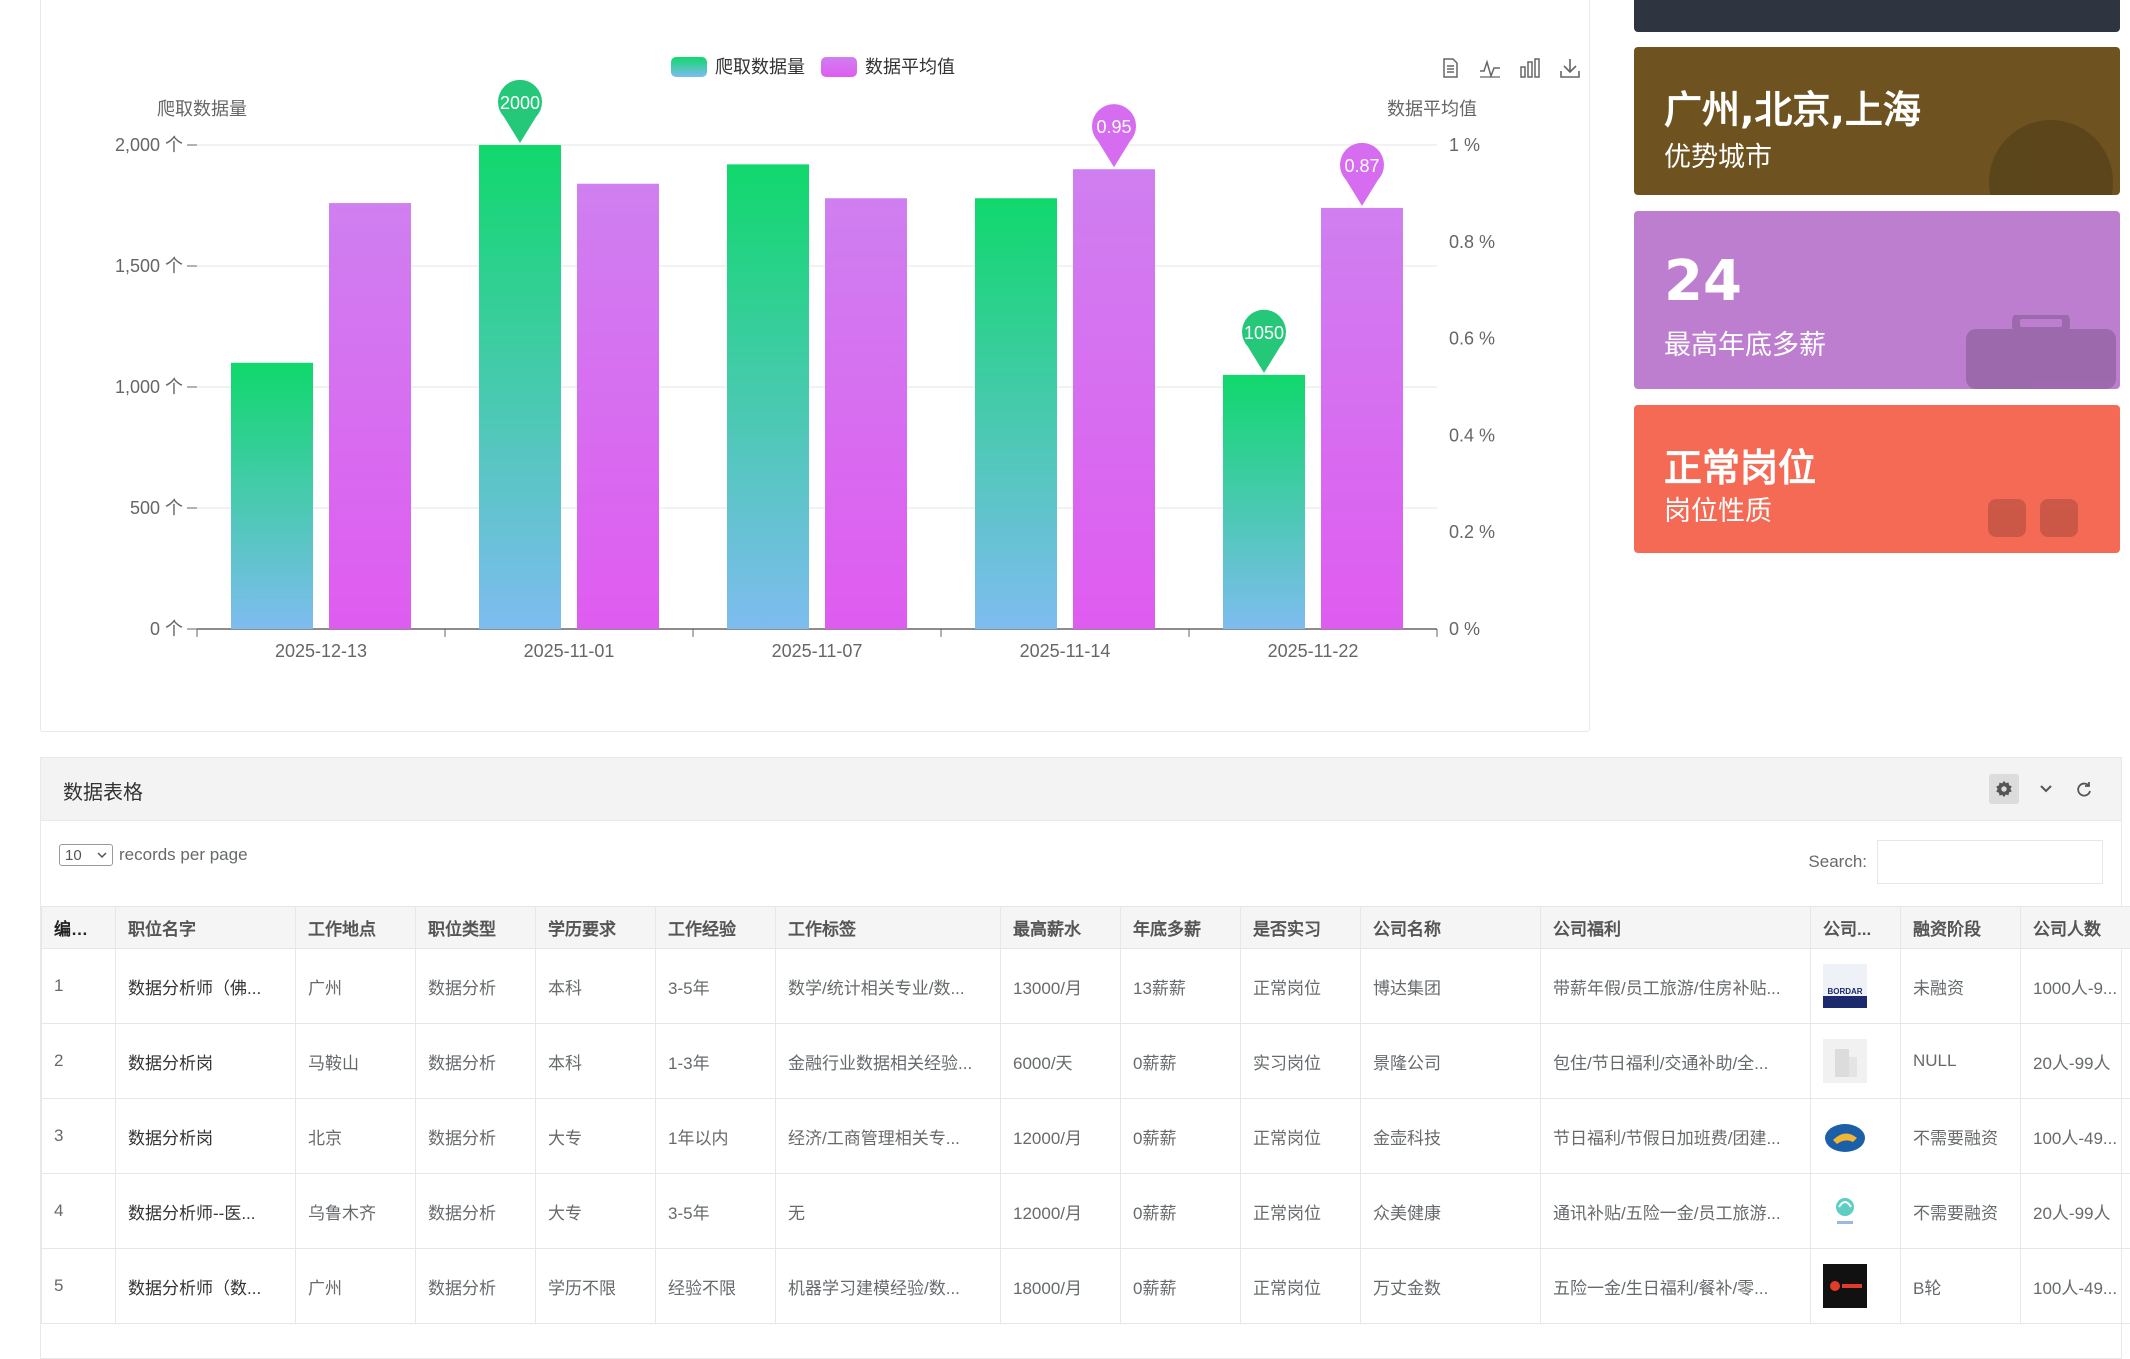  What do you see at coordinates (1530, 68) in the screenshot?
I see `bar-chart-icon` at bounding box center [1530, 68].